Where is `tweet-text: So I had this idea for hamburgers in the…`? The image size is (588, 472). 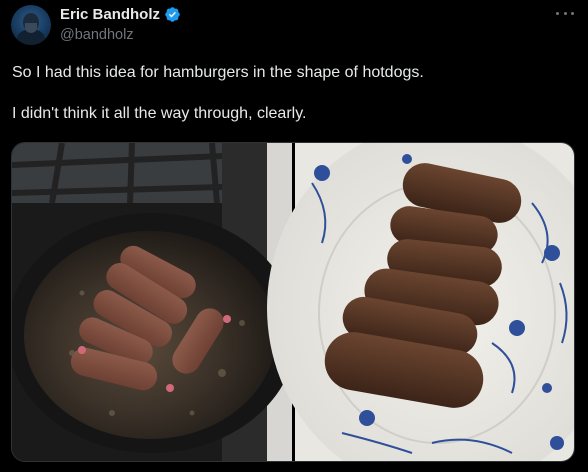 tweet-text: So I had this idea for hamburgers in the… is located at coordinates (294, 93).